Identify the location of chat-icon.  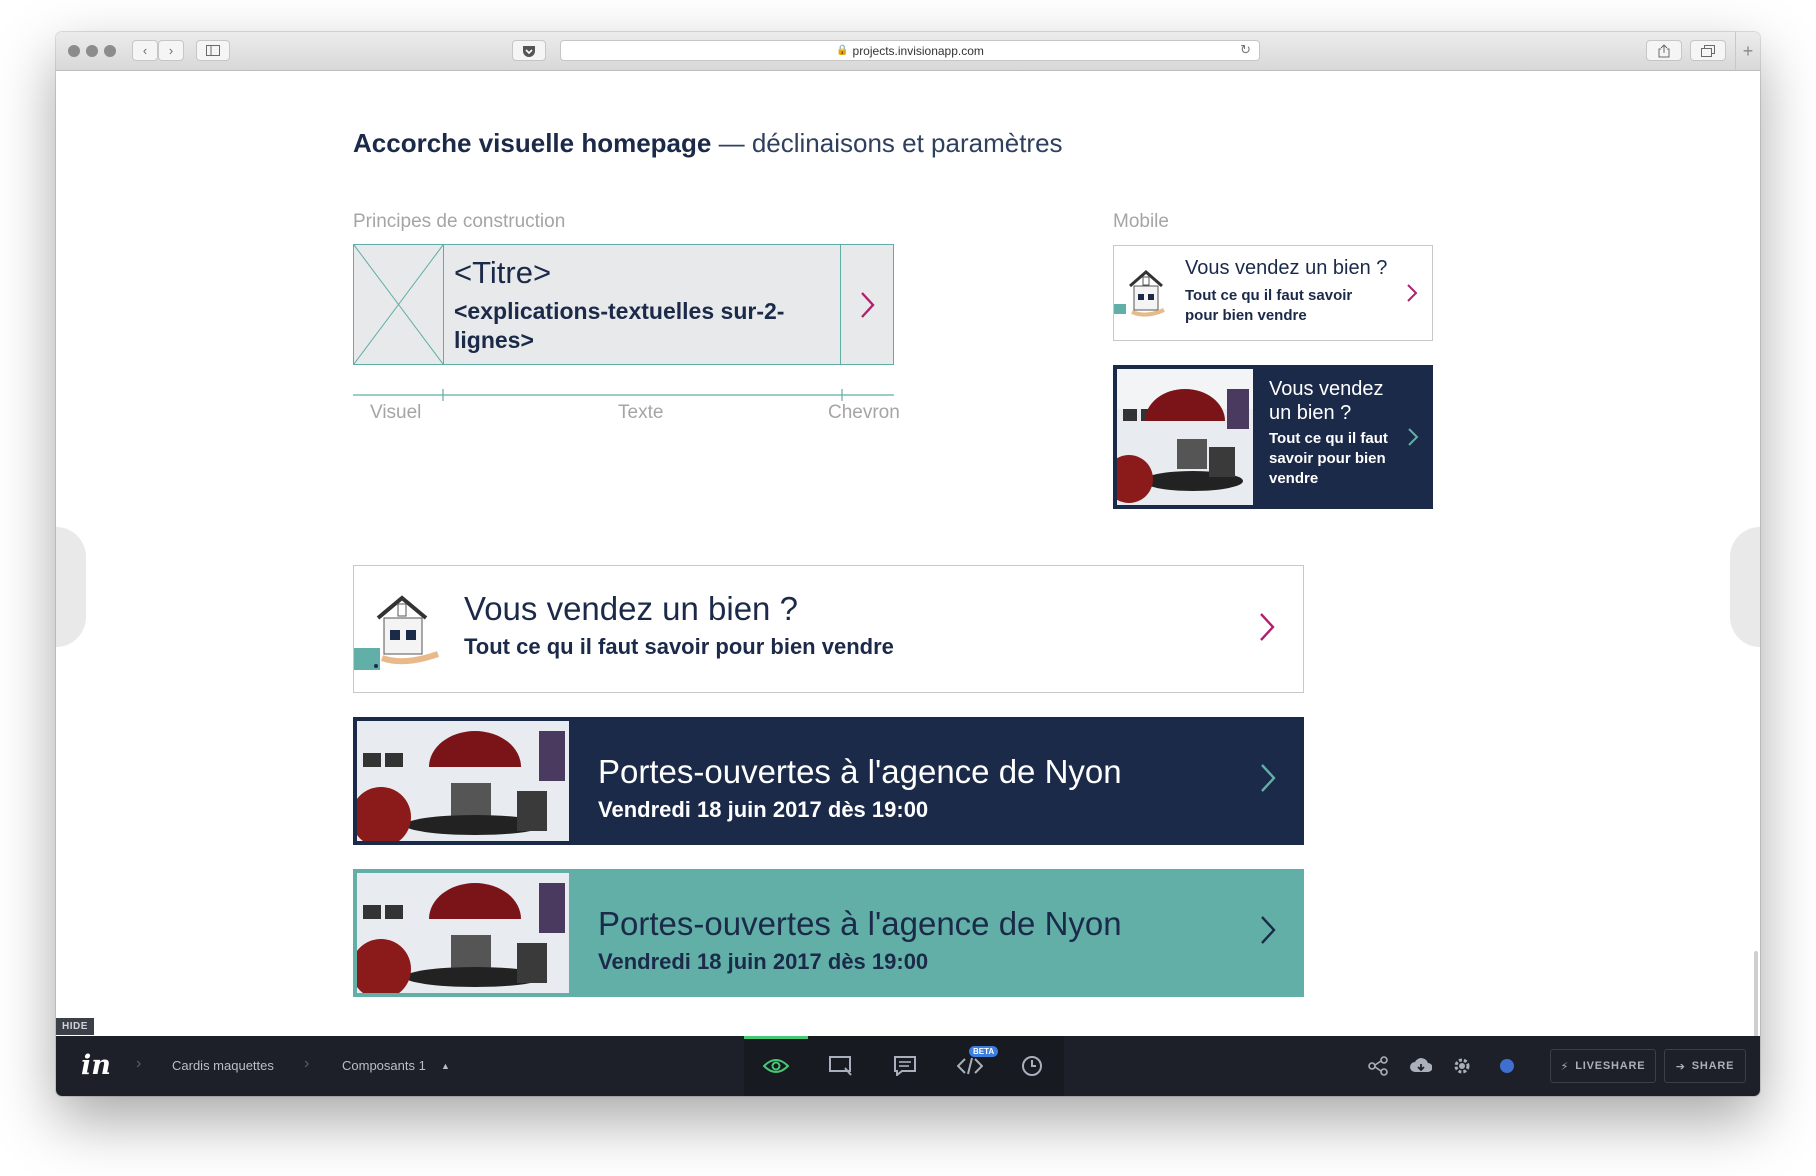
(905, 1066).